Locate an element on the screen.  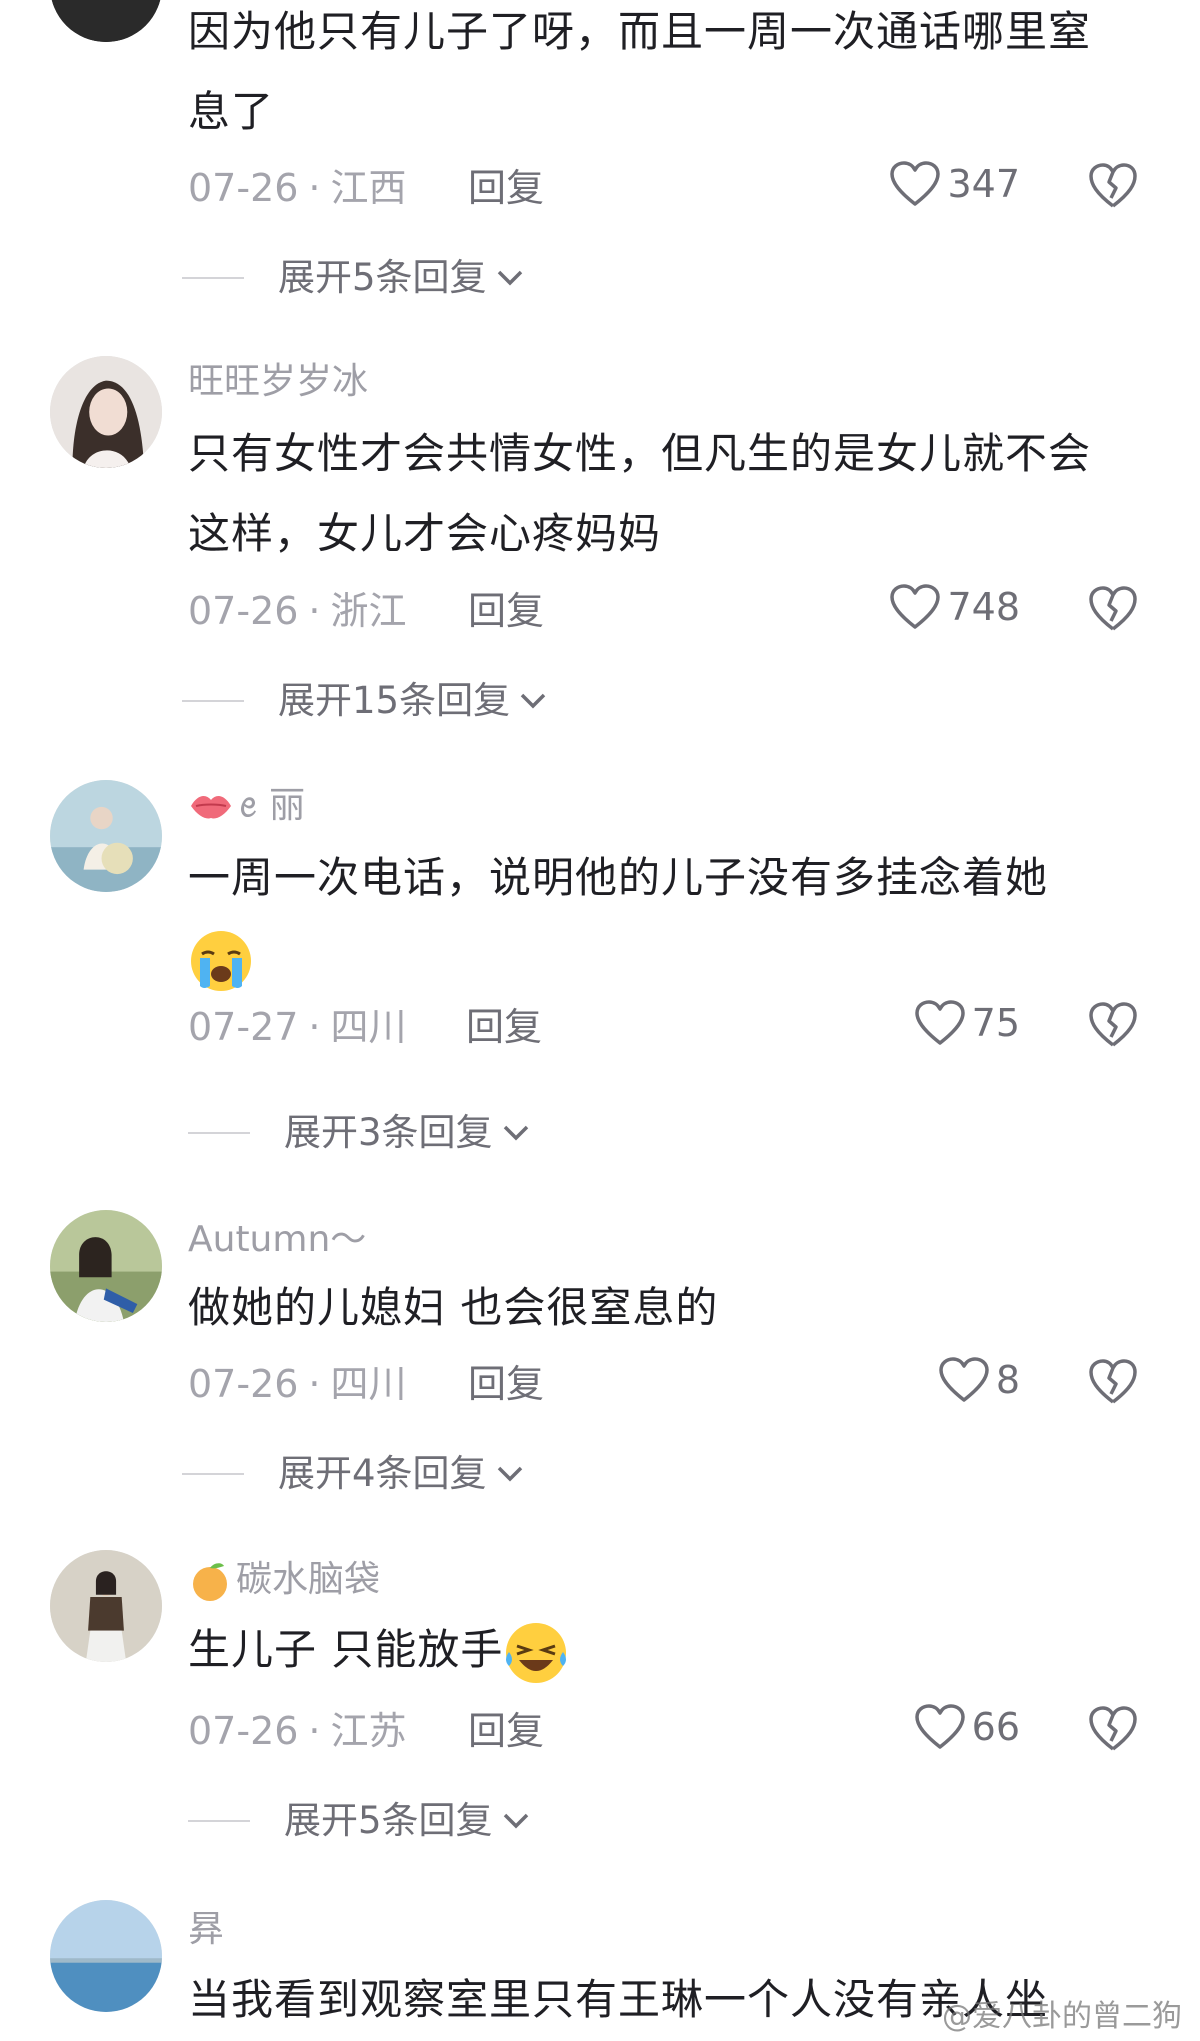
username: ꫀ 丽 is located at coordinates (246, 806).